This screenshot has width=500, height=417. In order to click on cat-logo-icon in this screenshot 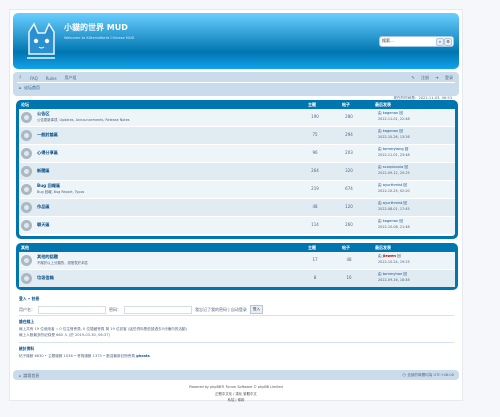, I will do `click(41, 42)`.